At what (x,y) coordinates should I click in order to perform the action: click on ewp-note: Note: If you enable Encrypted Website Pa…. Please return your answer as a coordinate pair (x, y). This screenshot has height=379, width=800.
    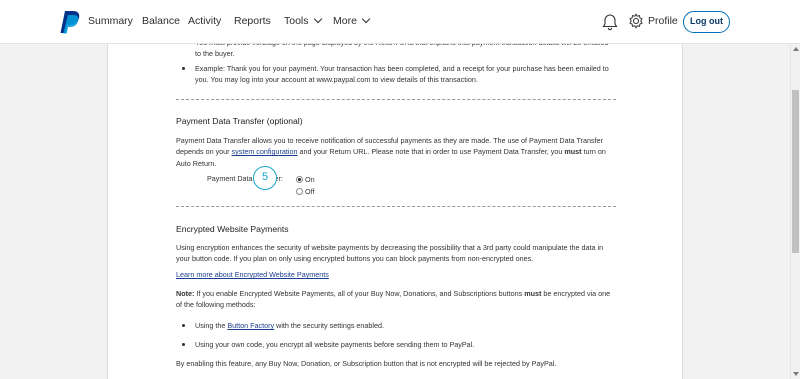
    Looking at the image, I should click on (396, 299).